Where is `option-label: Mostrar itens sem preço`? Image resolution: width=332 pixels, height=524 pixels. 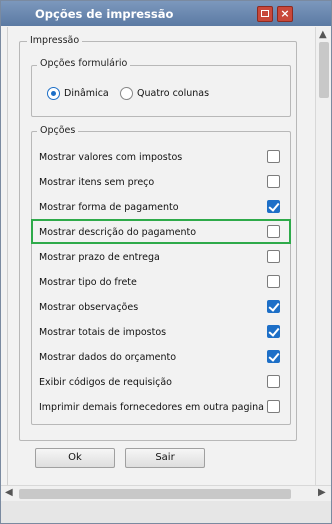
option-label: Mostrar itens sem preço is located at coordinates (97, 182).